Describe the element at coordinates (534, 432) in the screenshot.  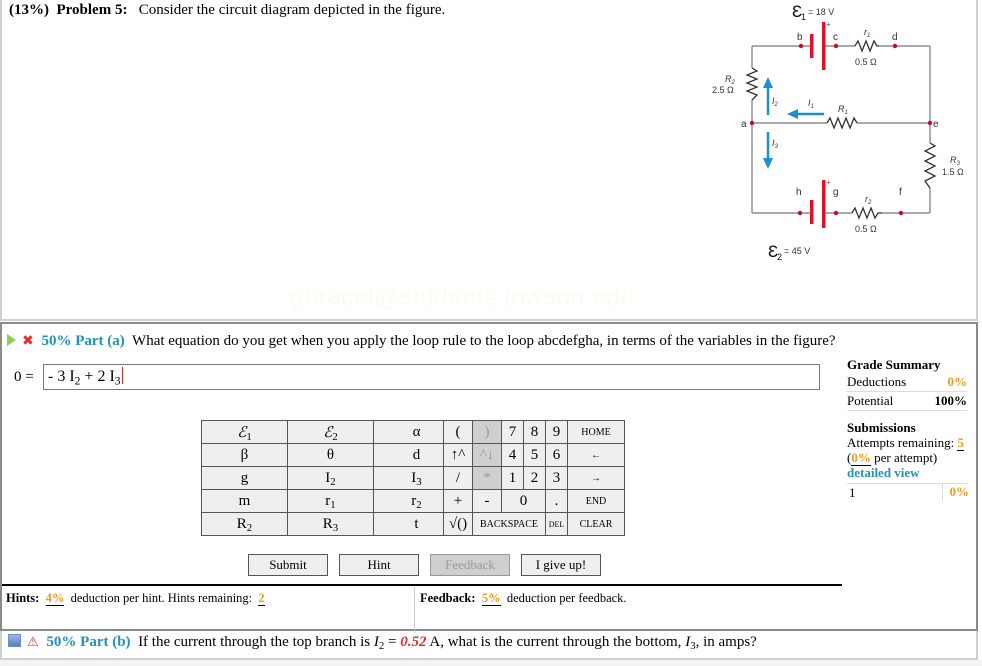
I see `key-8: 8` at that location.